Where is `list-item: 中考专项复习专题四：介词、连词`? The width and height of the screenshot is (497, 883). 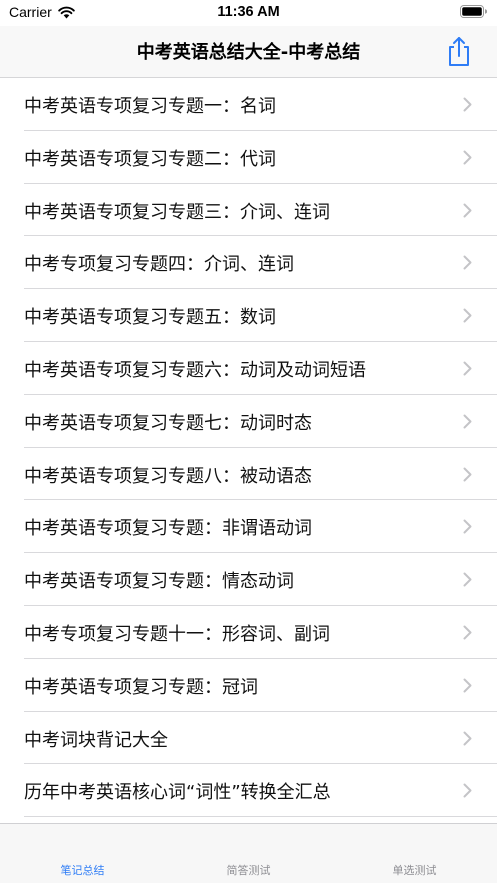
list-item: 中考专项复习专题四：介词、连词 is located at coordinates (248, 262).